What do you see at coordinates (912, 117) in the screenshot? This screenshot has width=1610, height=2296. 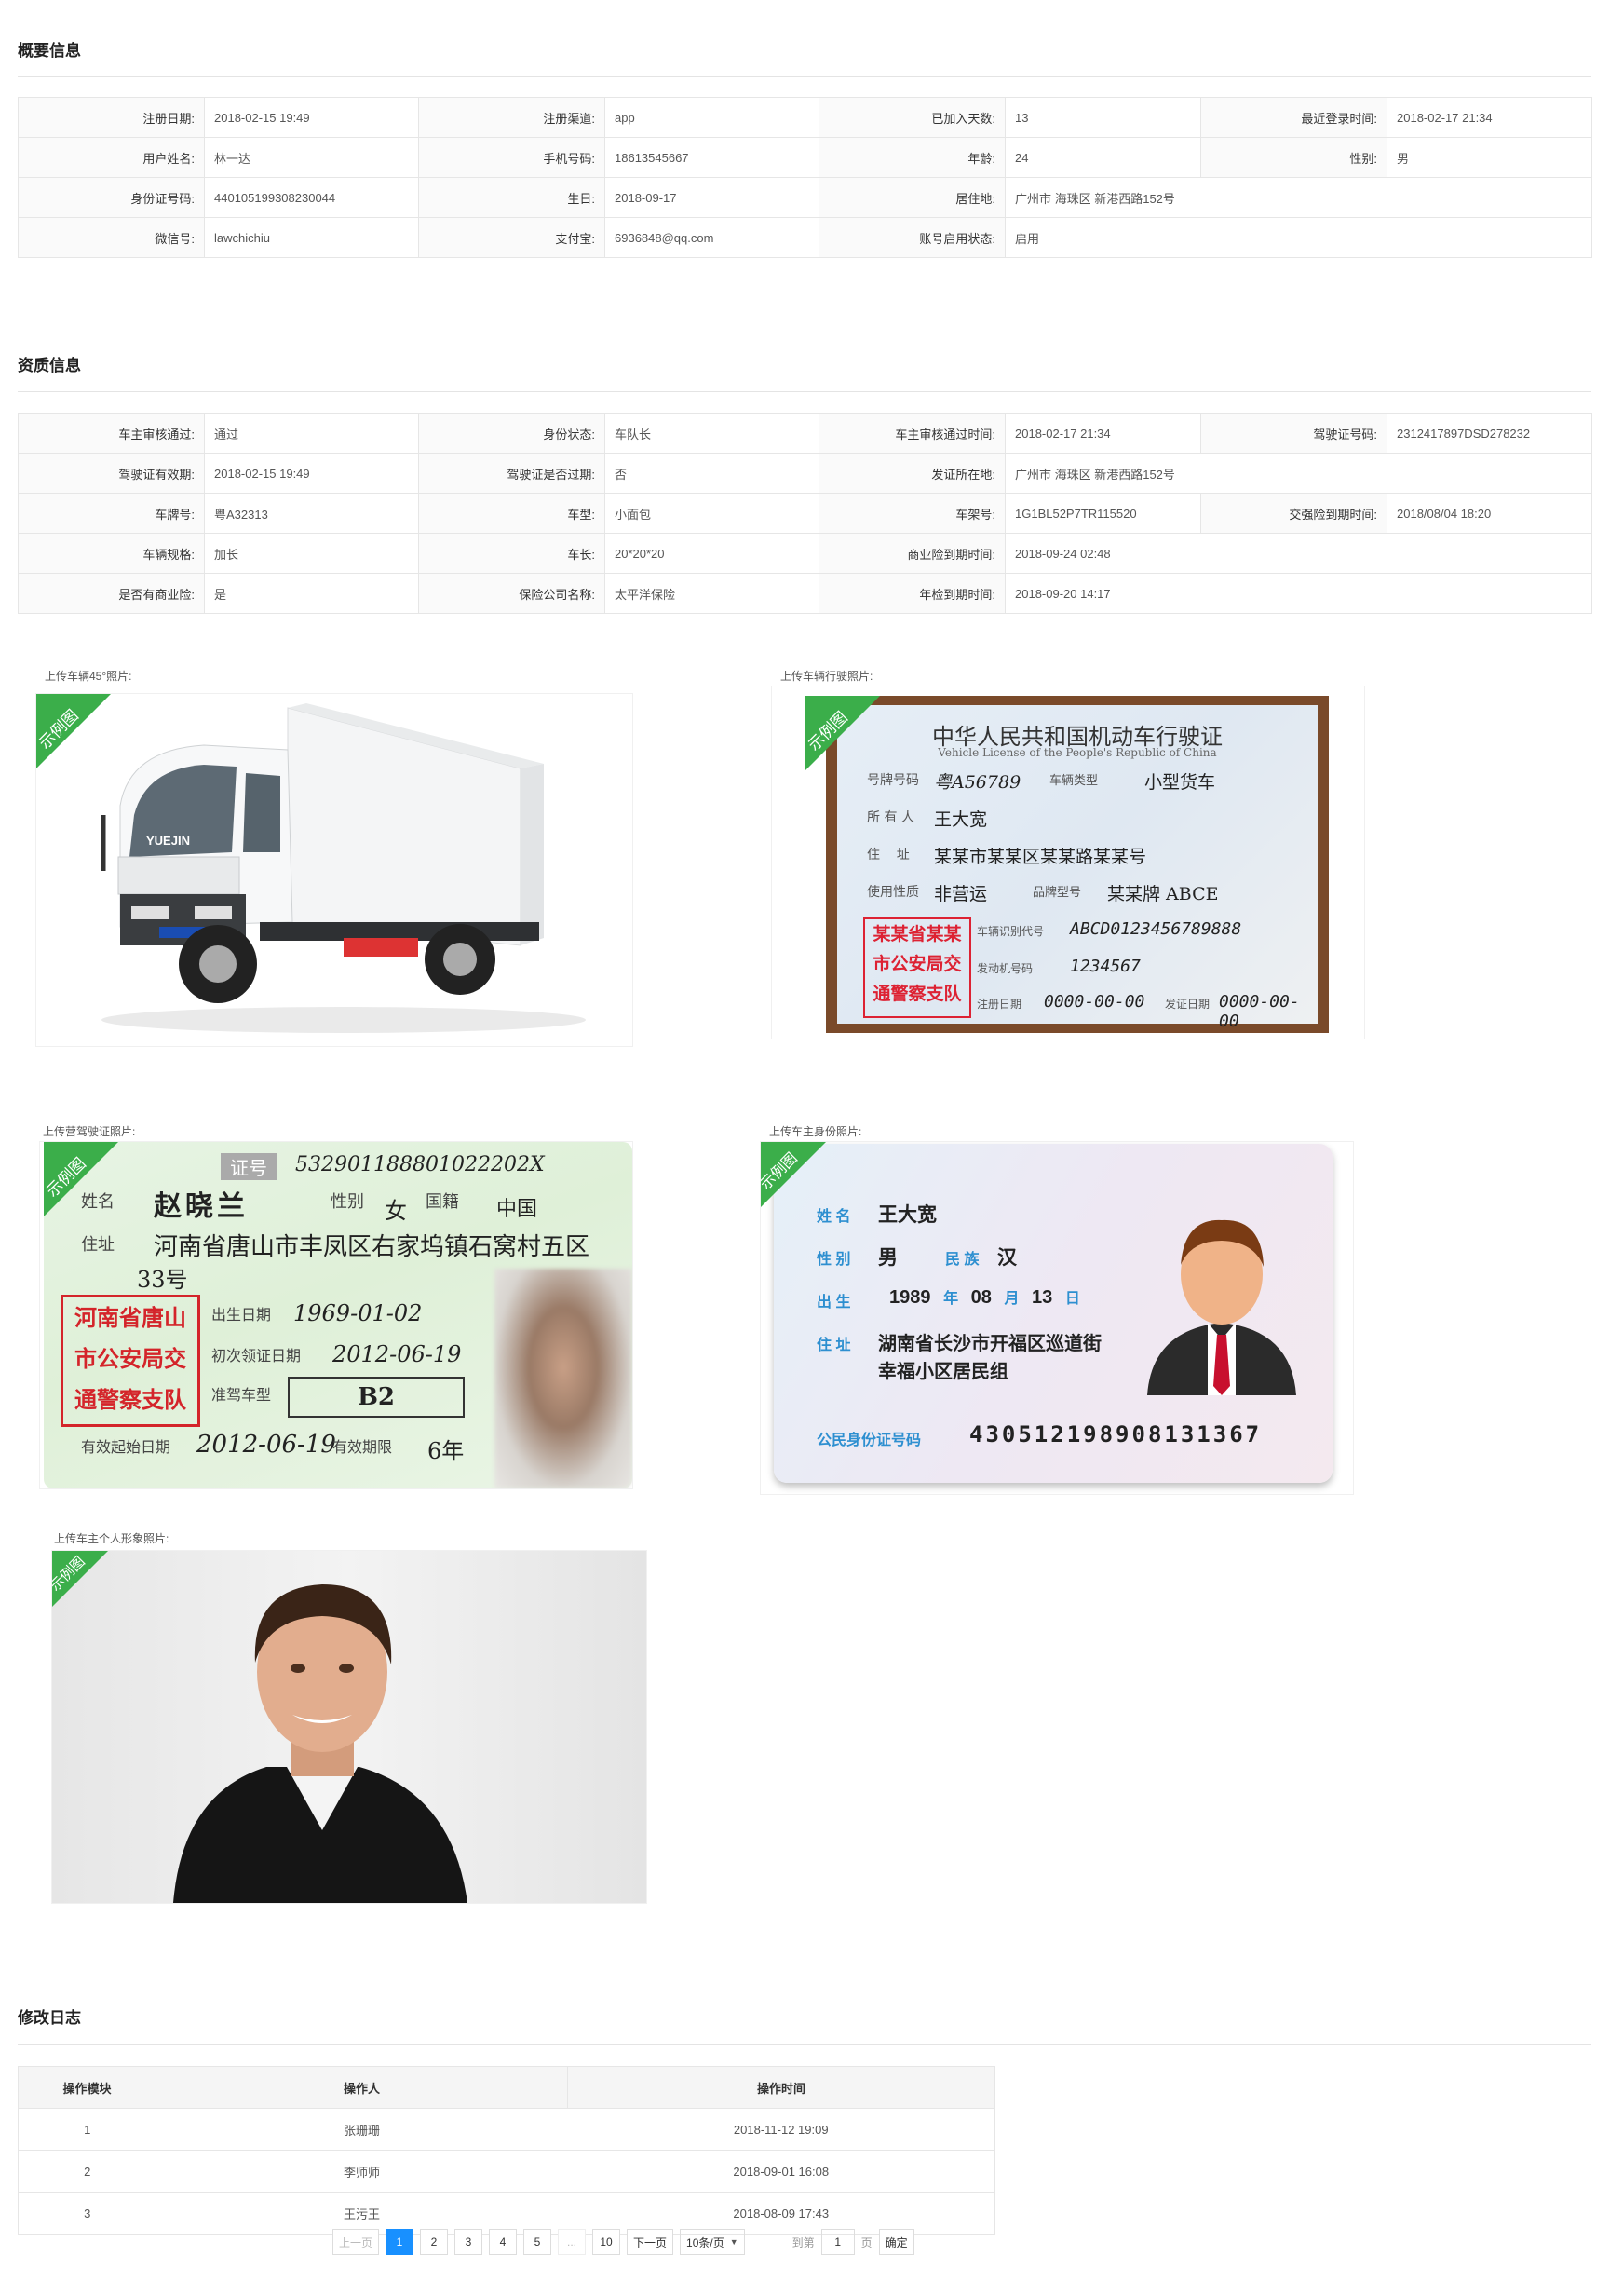 I see `field-label: 已加入天数:` at bounding box center [912, 117].